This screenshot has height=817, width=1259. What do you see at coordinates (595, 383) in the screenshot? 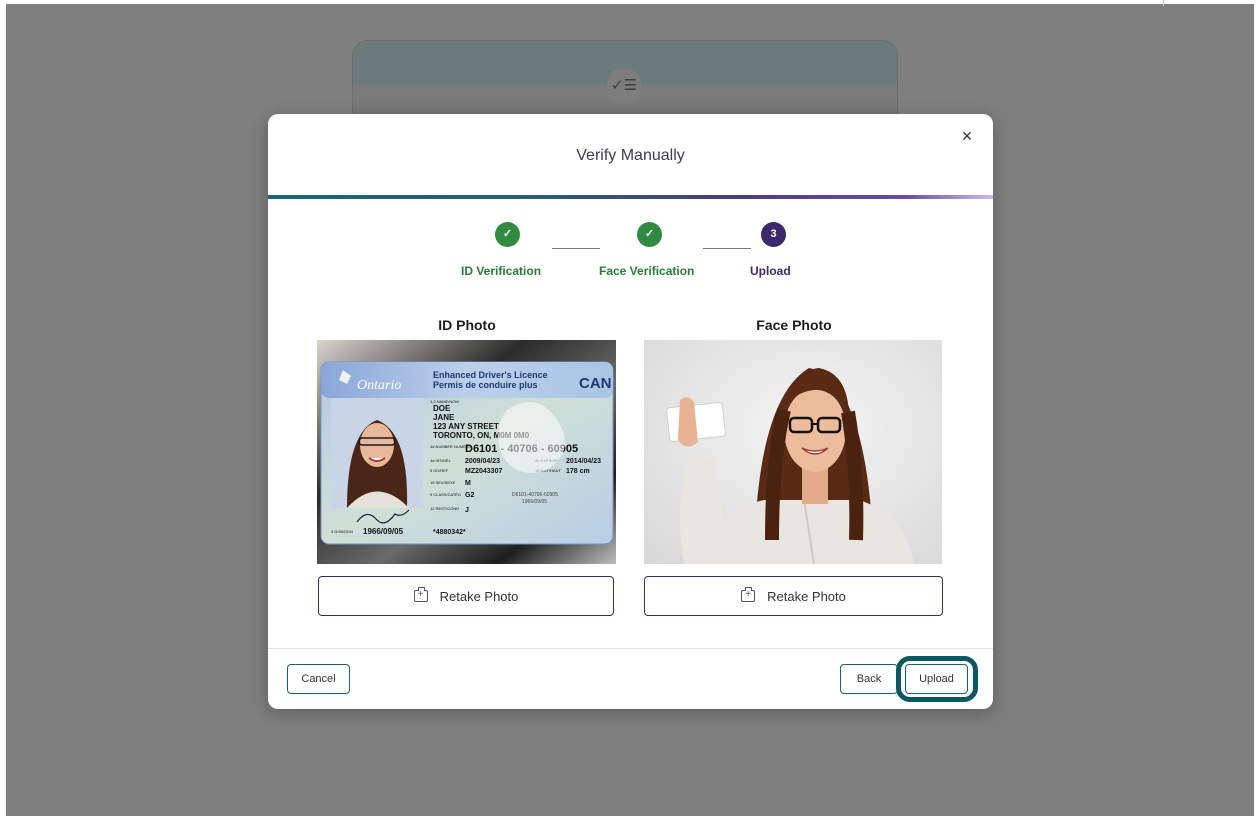
I see `id-card-country: CAN` at bounding box center [595, 383].